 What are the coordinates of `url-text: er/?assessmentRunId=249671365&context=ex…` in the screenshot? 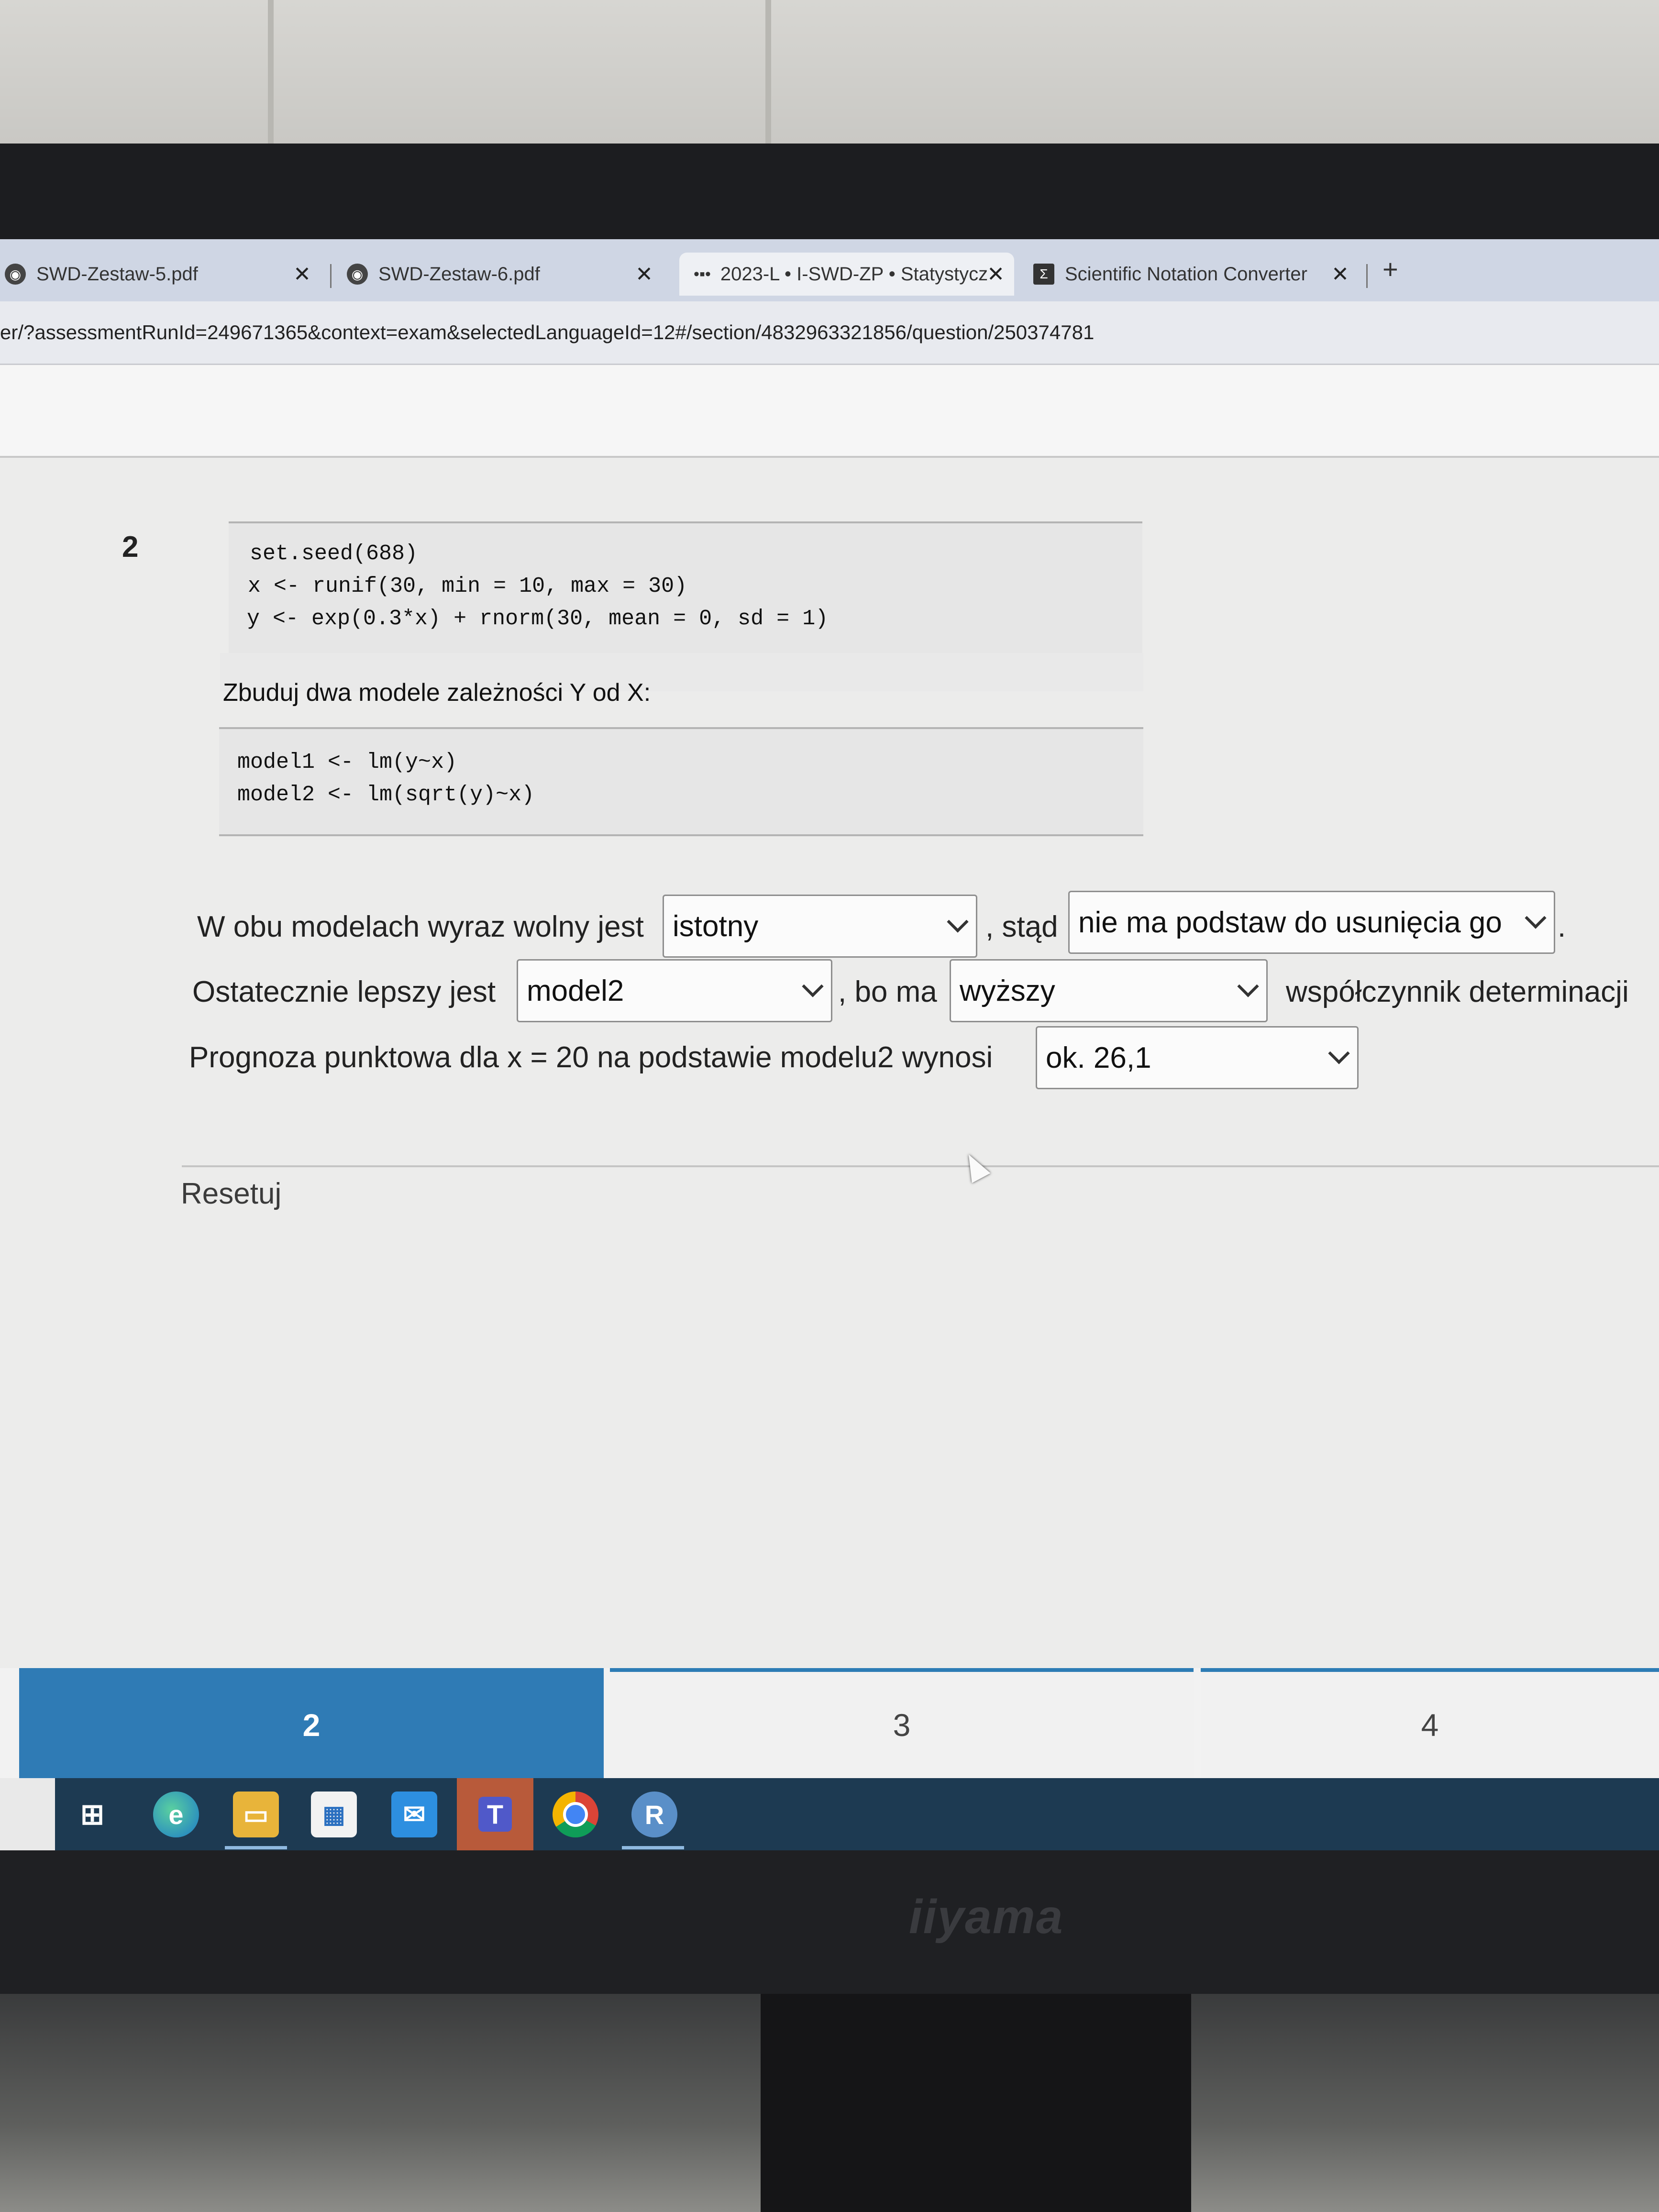 It's located at (547, 332).